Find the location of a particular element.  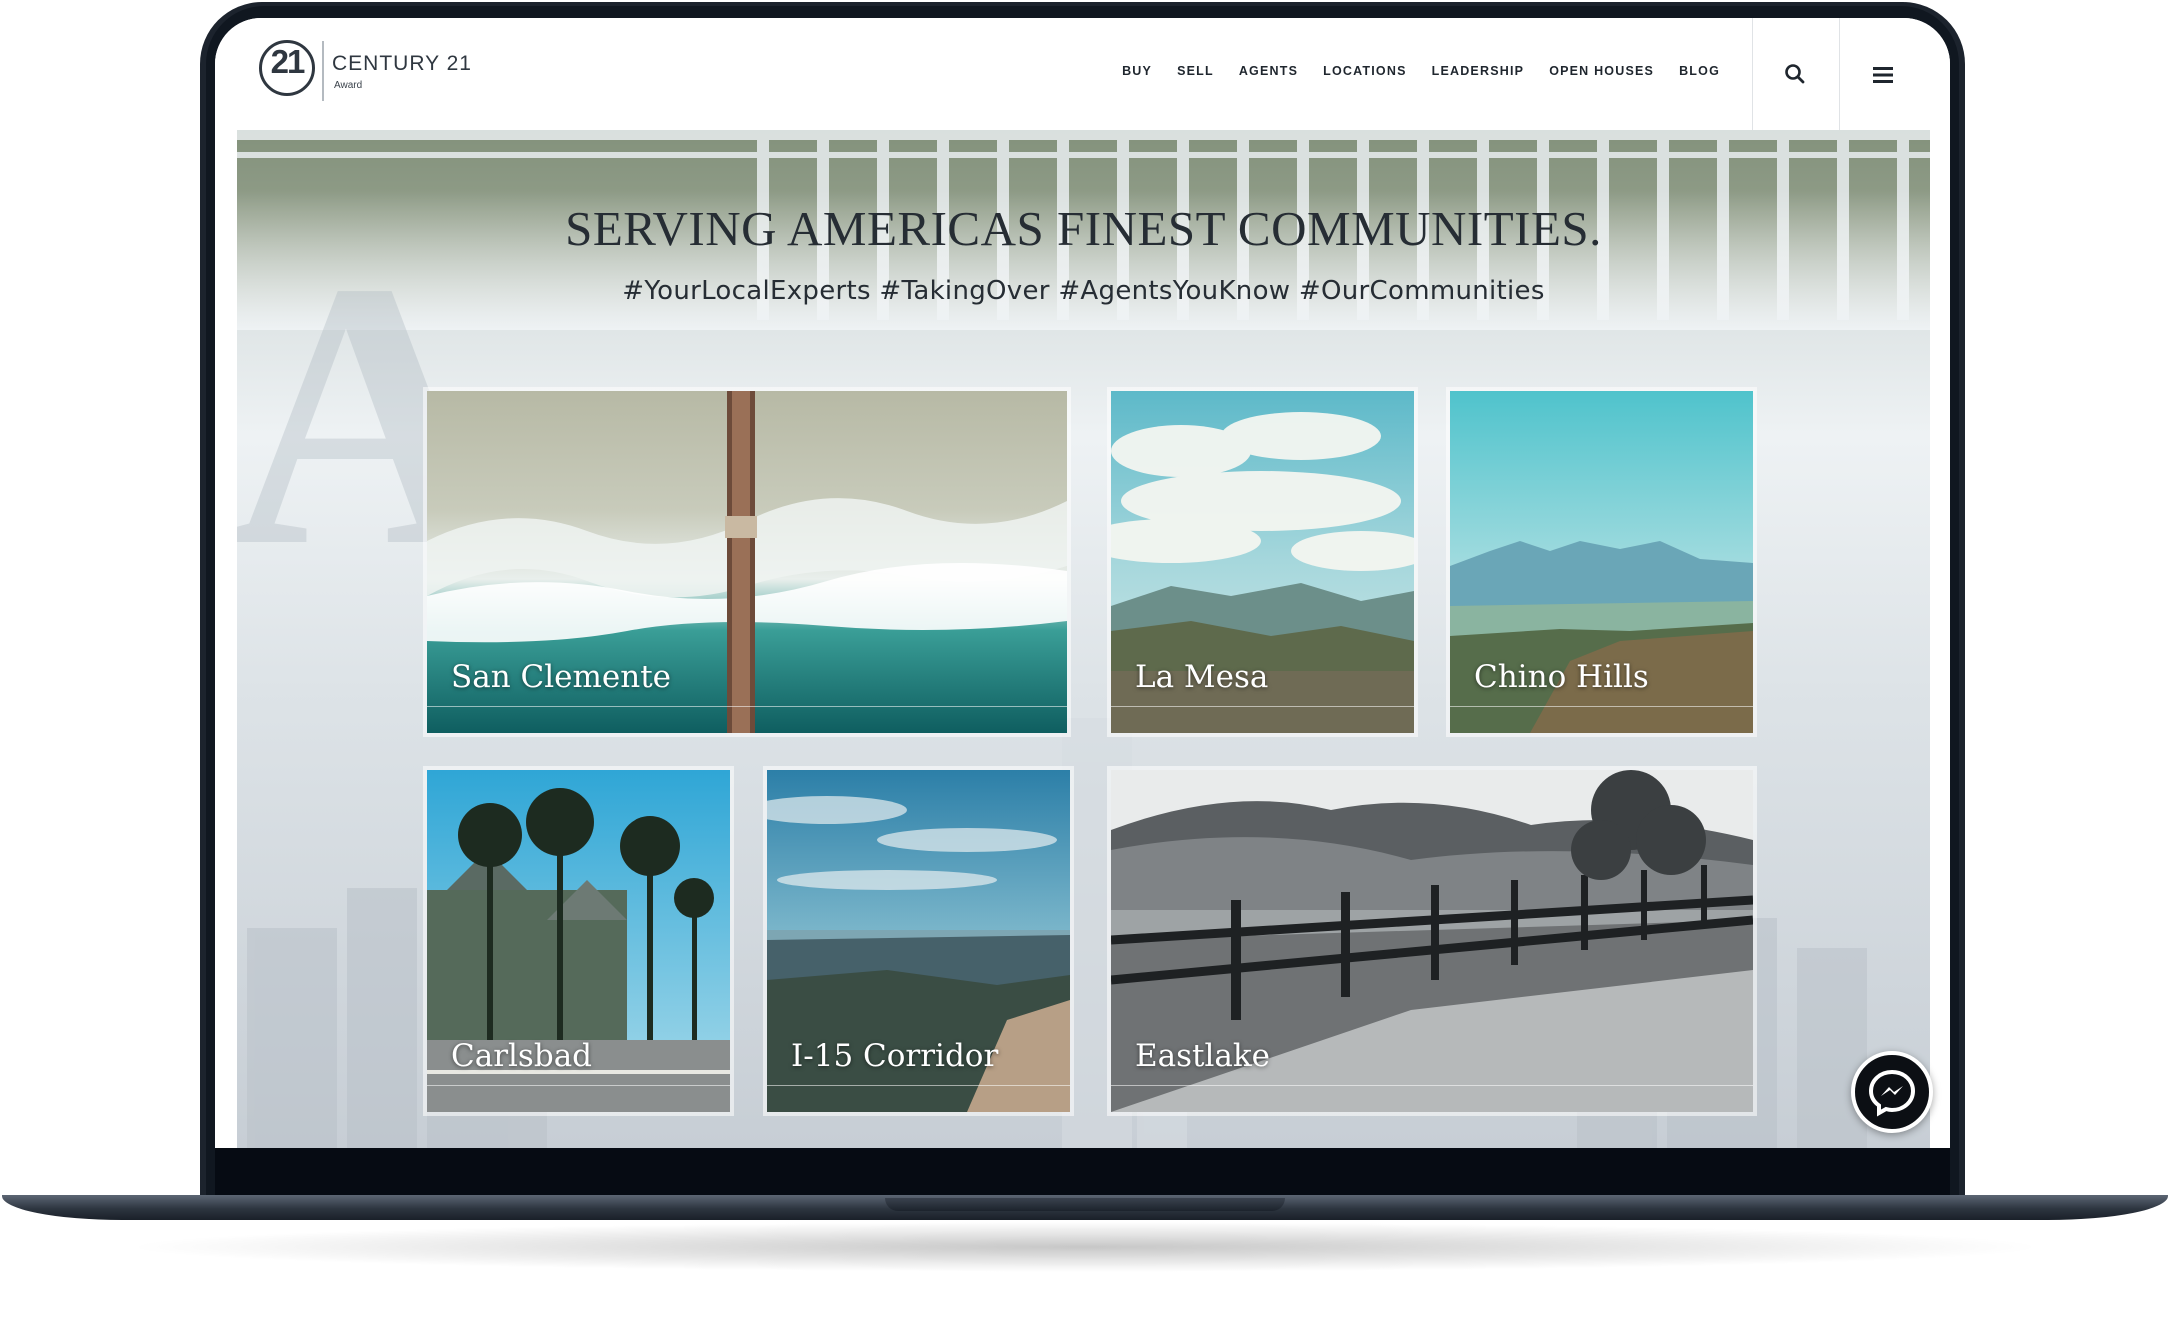

community-label: Chino Hills is located at coordinates (1561, 677).